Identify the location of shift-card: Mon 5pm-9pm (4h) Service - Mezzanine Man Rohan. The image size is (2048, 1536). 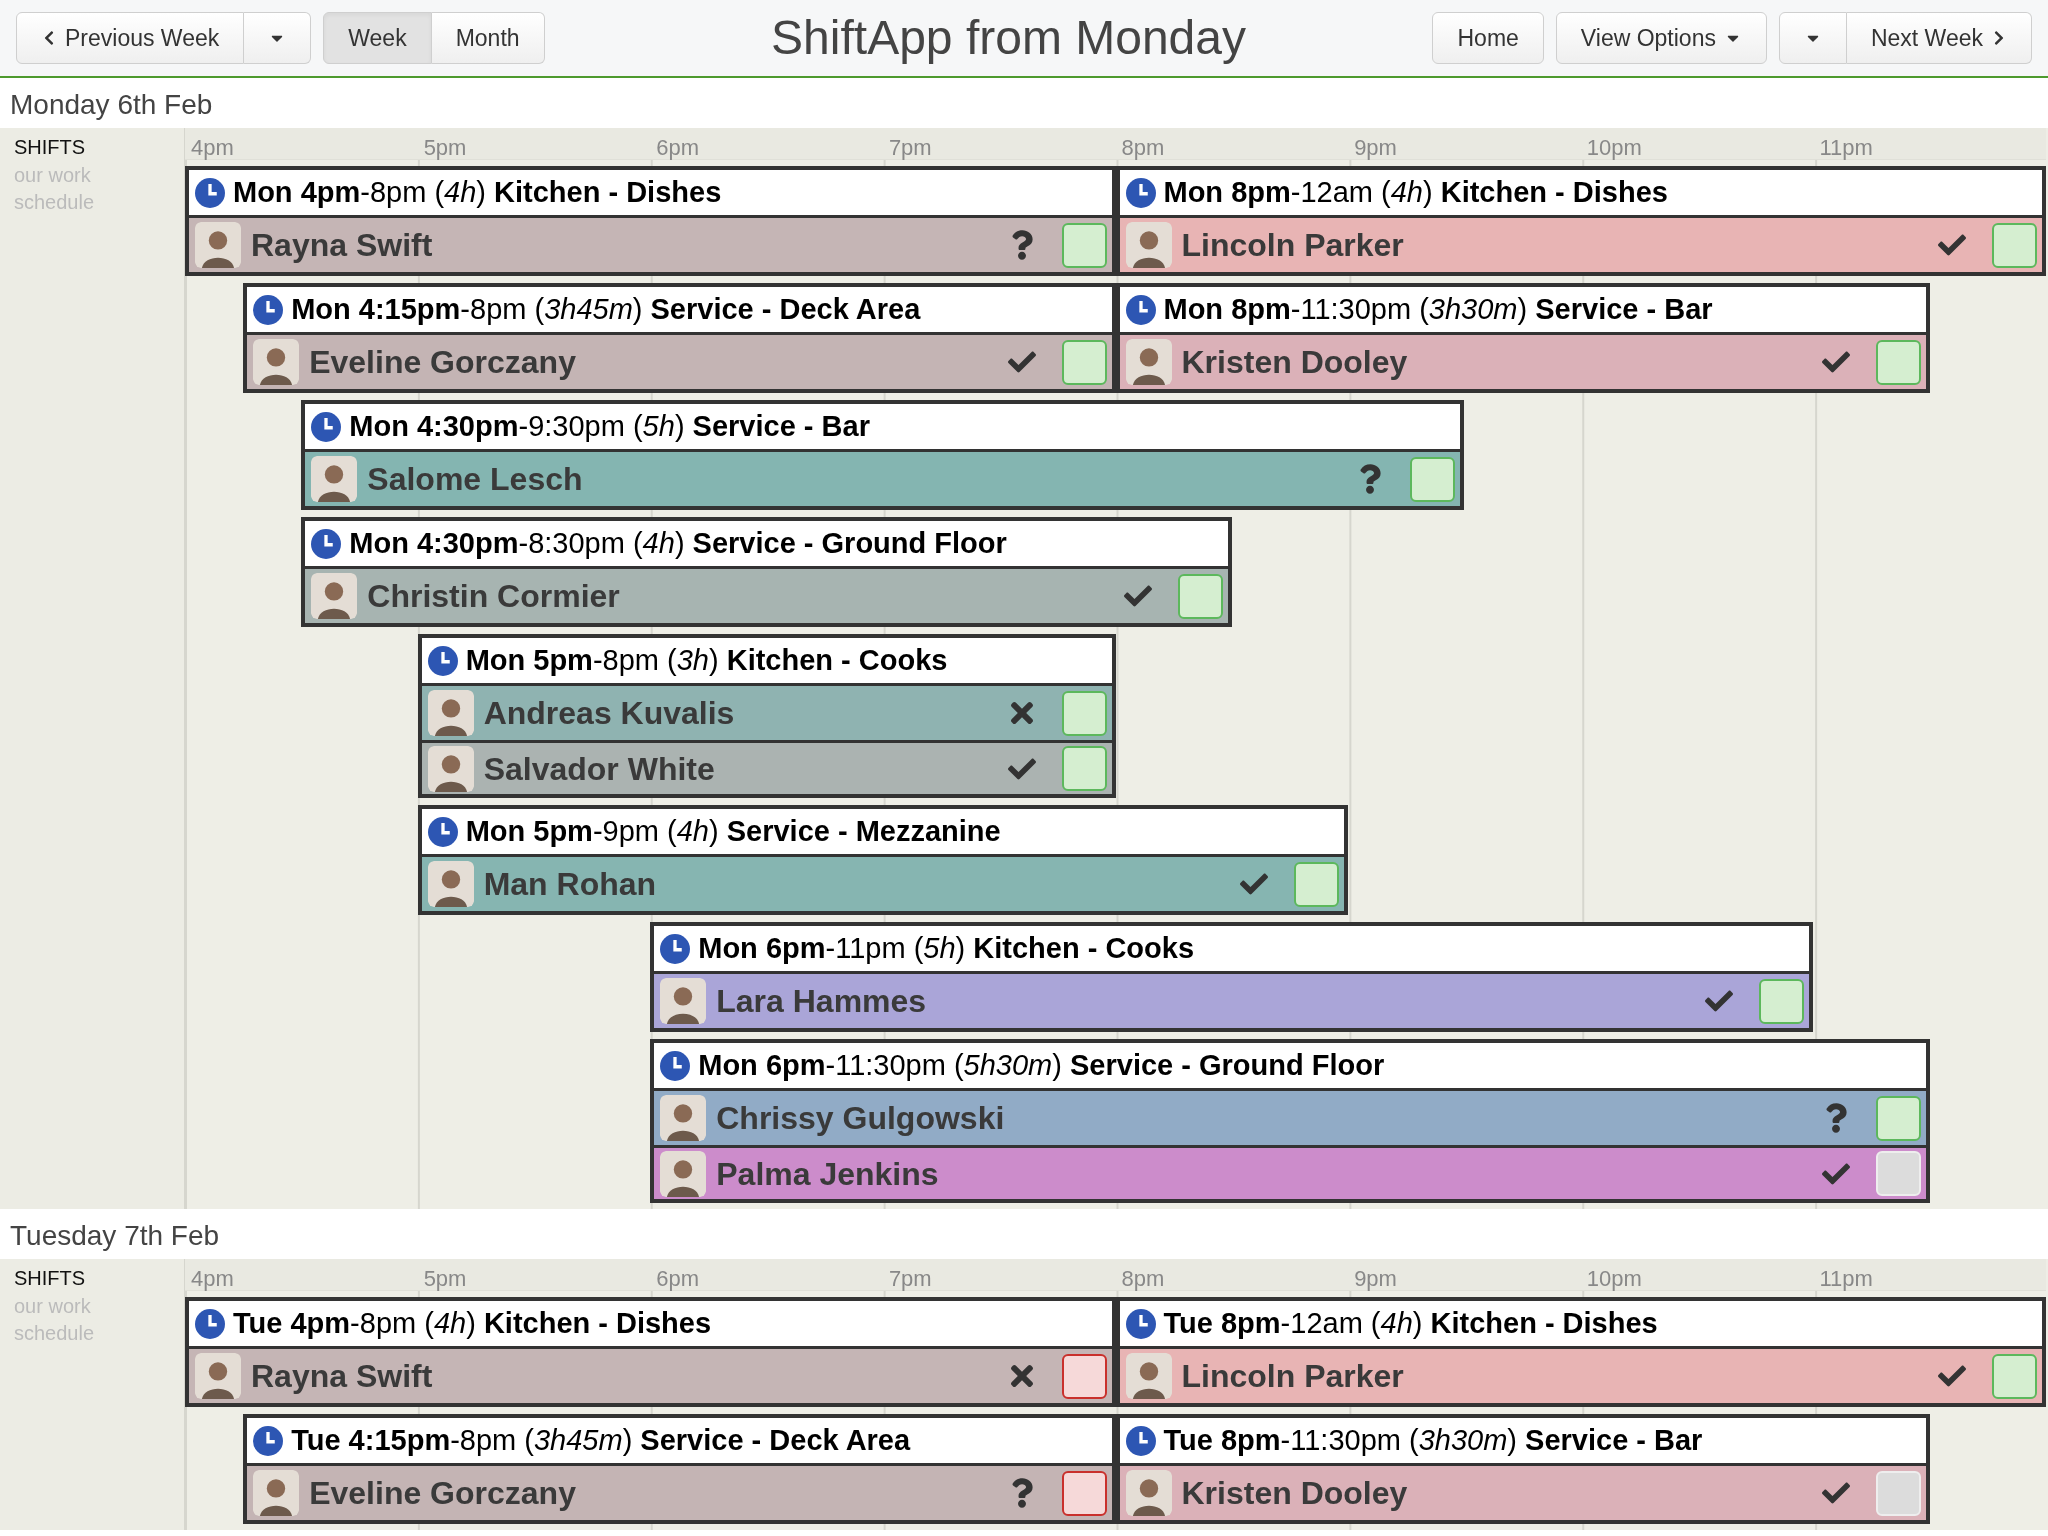
(883, 860).